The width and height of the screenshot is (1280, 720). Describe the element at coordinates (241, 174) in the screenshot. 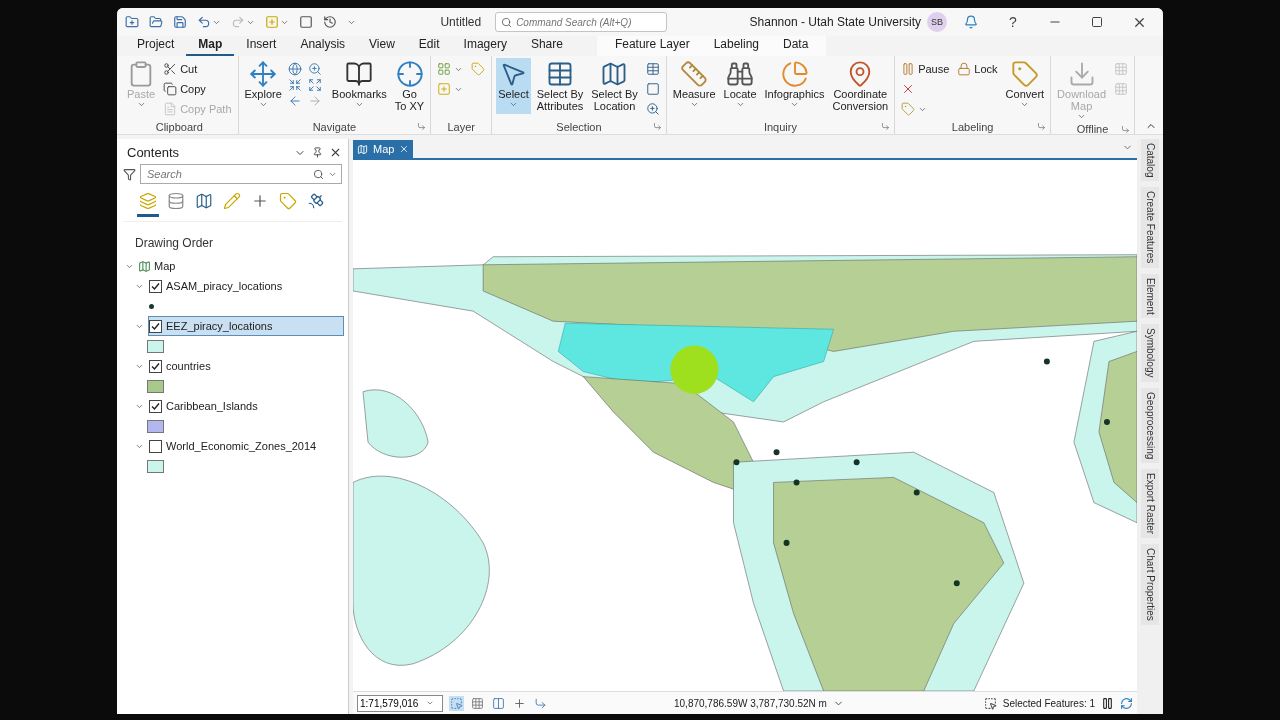

I see `search-field: Search` at that location.